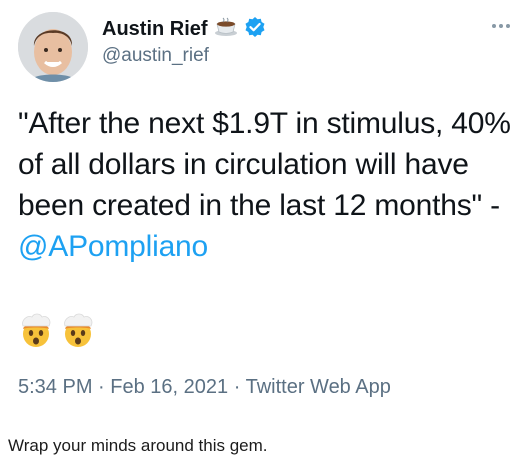 The image size is (526, 471). Describe the element at coordinates (318, 387) in the screenshot. I see `tweet-source: Twitter Web App` at that location.